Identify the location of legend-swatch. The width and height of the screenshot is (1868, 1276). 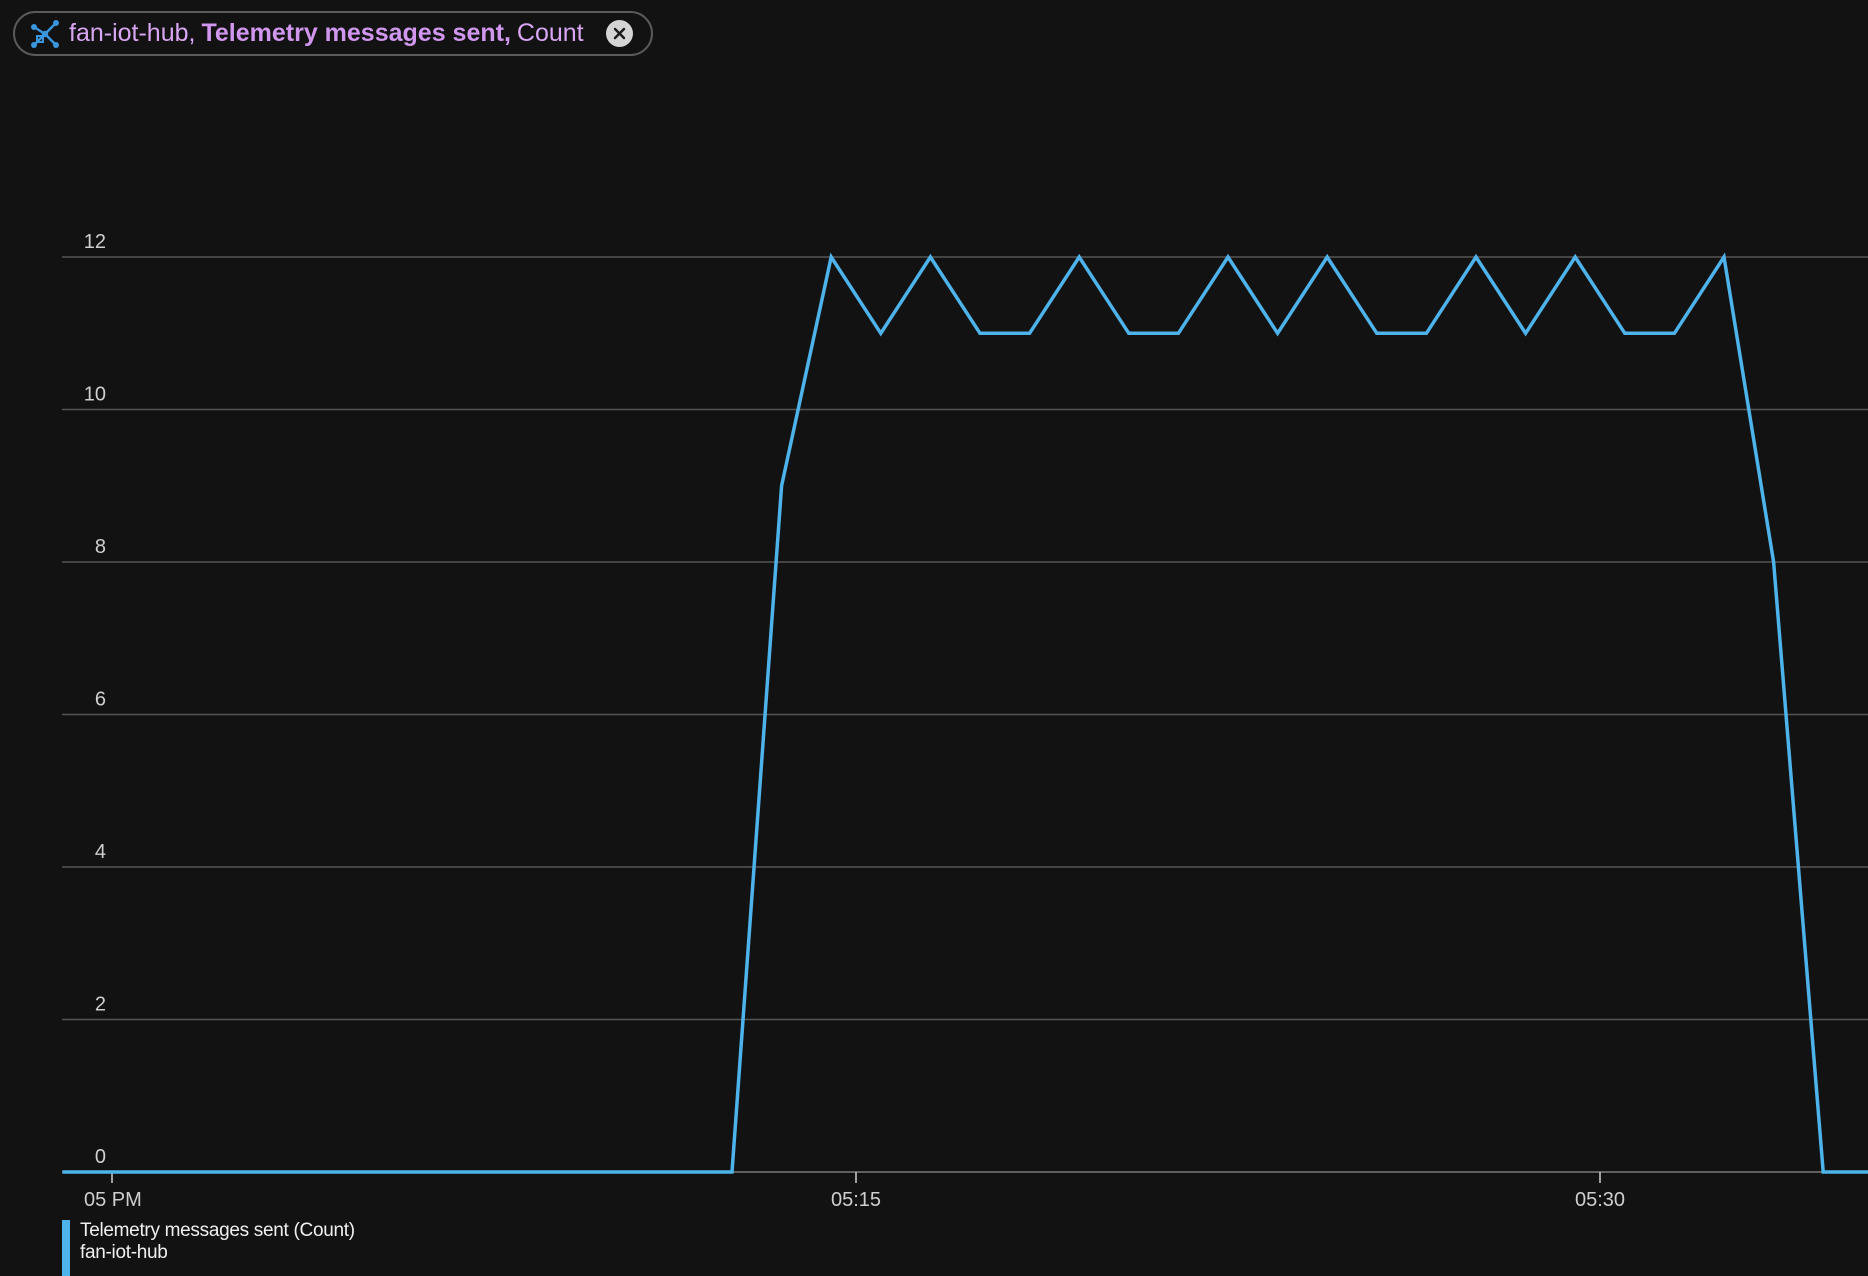
(66, 1248).